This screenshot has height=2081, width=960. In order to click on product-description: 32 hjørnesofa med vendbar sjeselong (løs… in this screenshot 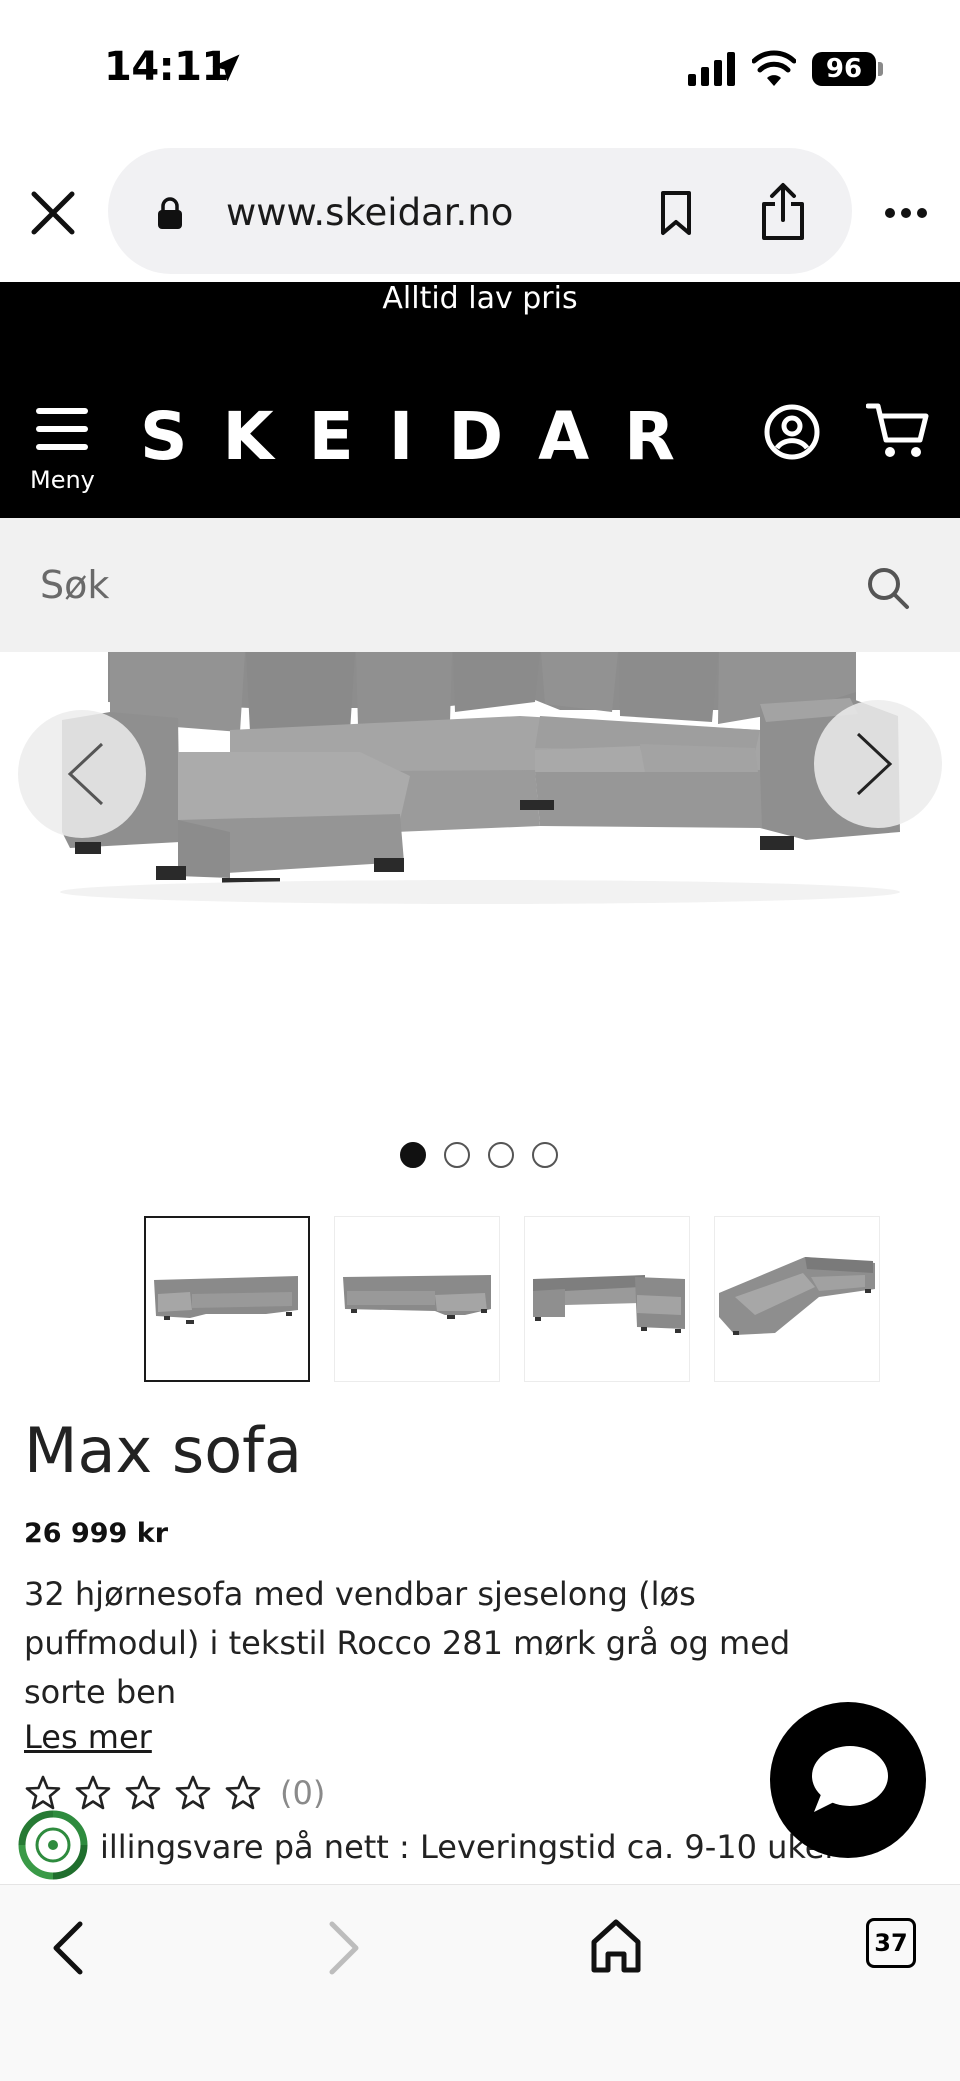, I will do `click(407, 1643)`.